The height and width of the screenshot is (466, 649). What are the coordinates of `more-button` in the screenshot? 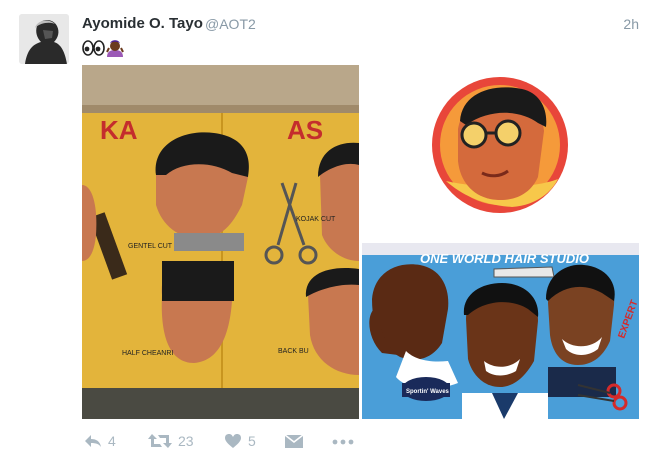 It's located at (343, 441).